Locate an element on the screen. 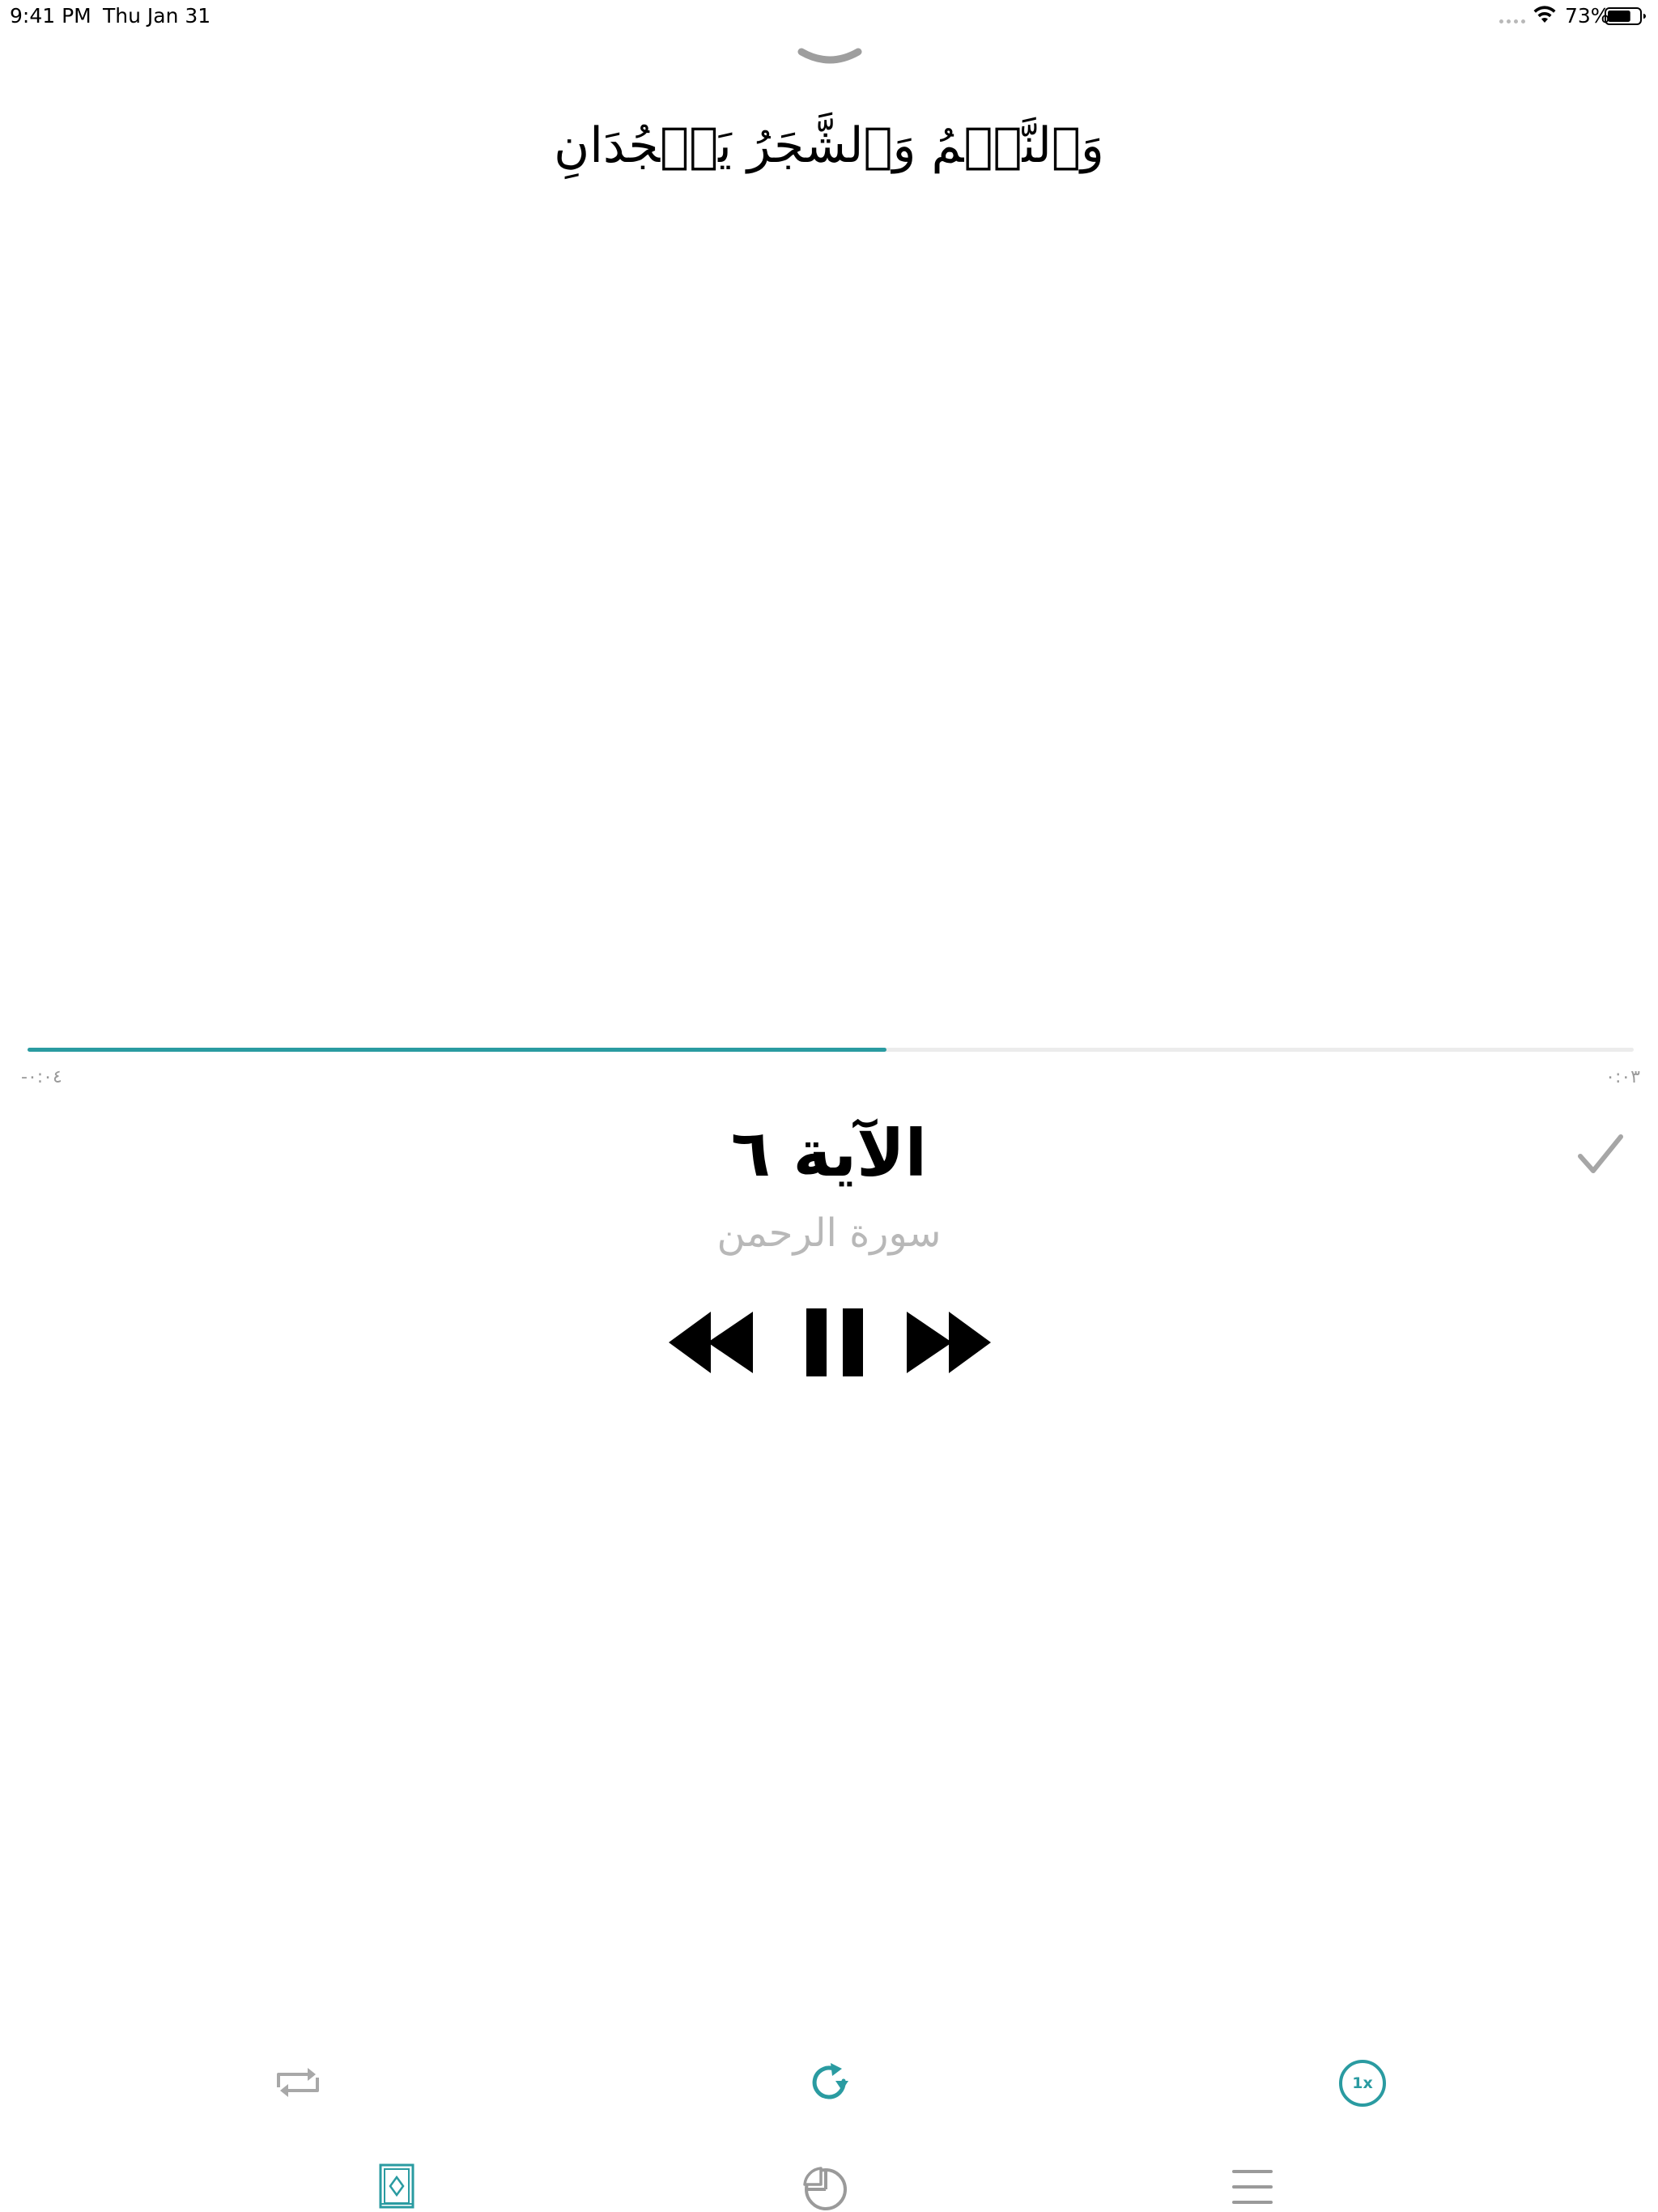  battery-percent: 73% is located at coordinates (1587, 16).